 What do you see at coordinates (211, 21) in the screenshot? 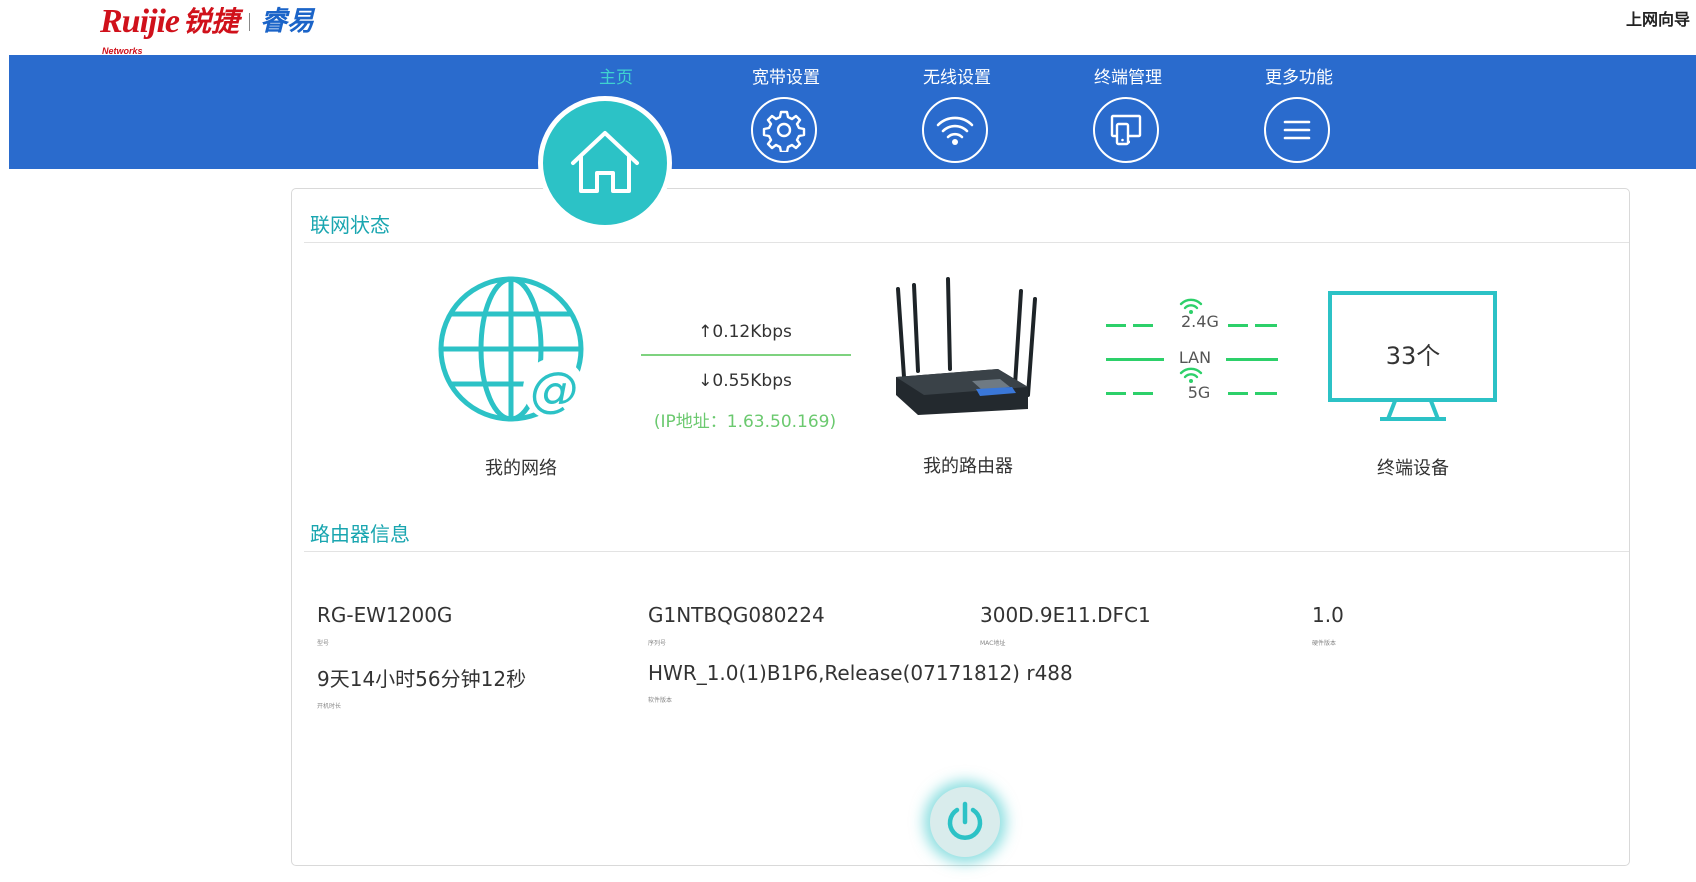
I see `logo-ruijie-cn: 锐捷` at bounding box center [211, 21].